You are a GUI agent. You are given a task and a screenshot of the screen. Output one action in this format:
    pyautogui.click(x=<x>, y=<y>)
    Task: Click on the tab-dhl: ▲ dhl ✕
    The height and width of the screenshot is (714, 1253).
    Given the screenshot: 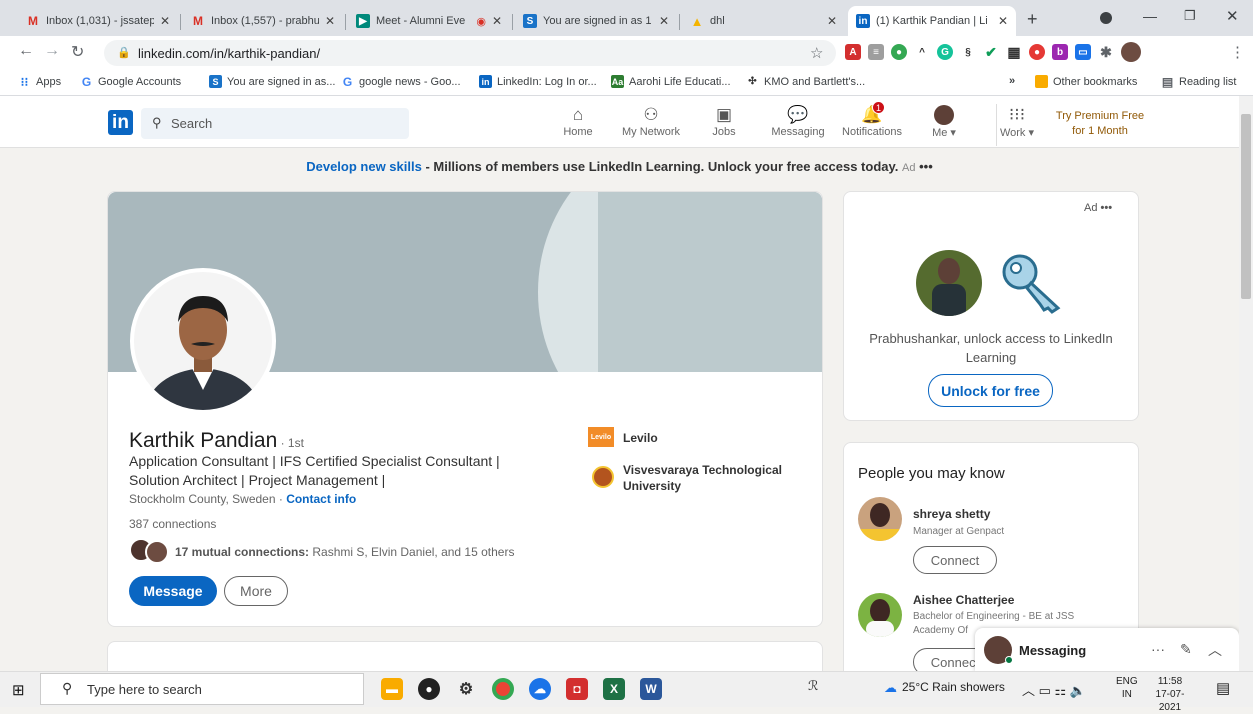 What is the action you would take?
    pyautogui.click(x=763, y=21)
    